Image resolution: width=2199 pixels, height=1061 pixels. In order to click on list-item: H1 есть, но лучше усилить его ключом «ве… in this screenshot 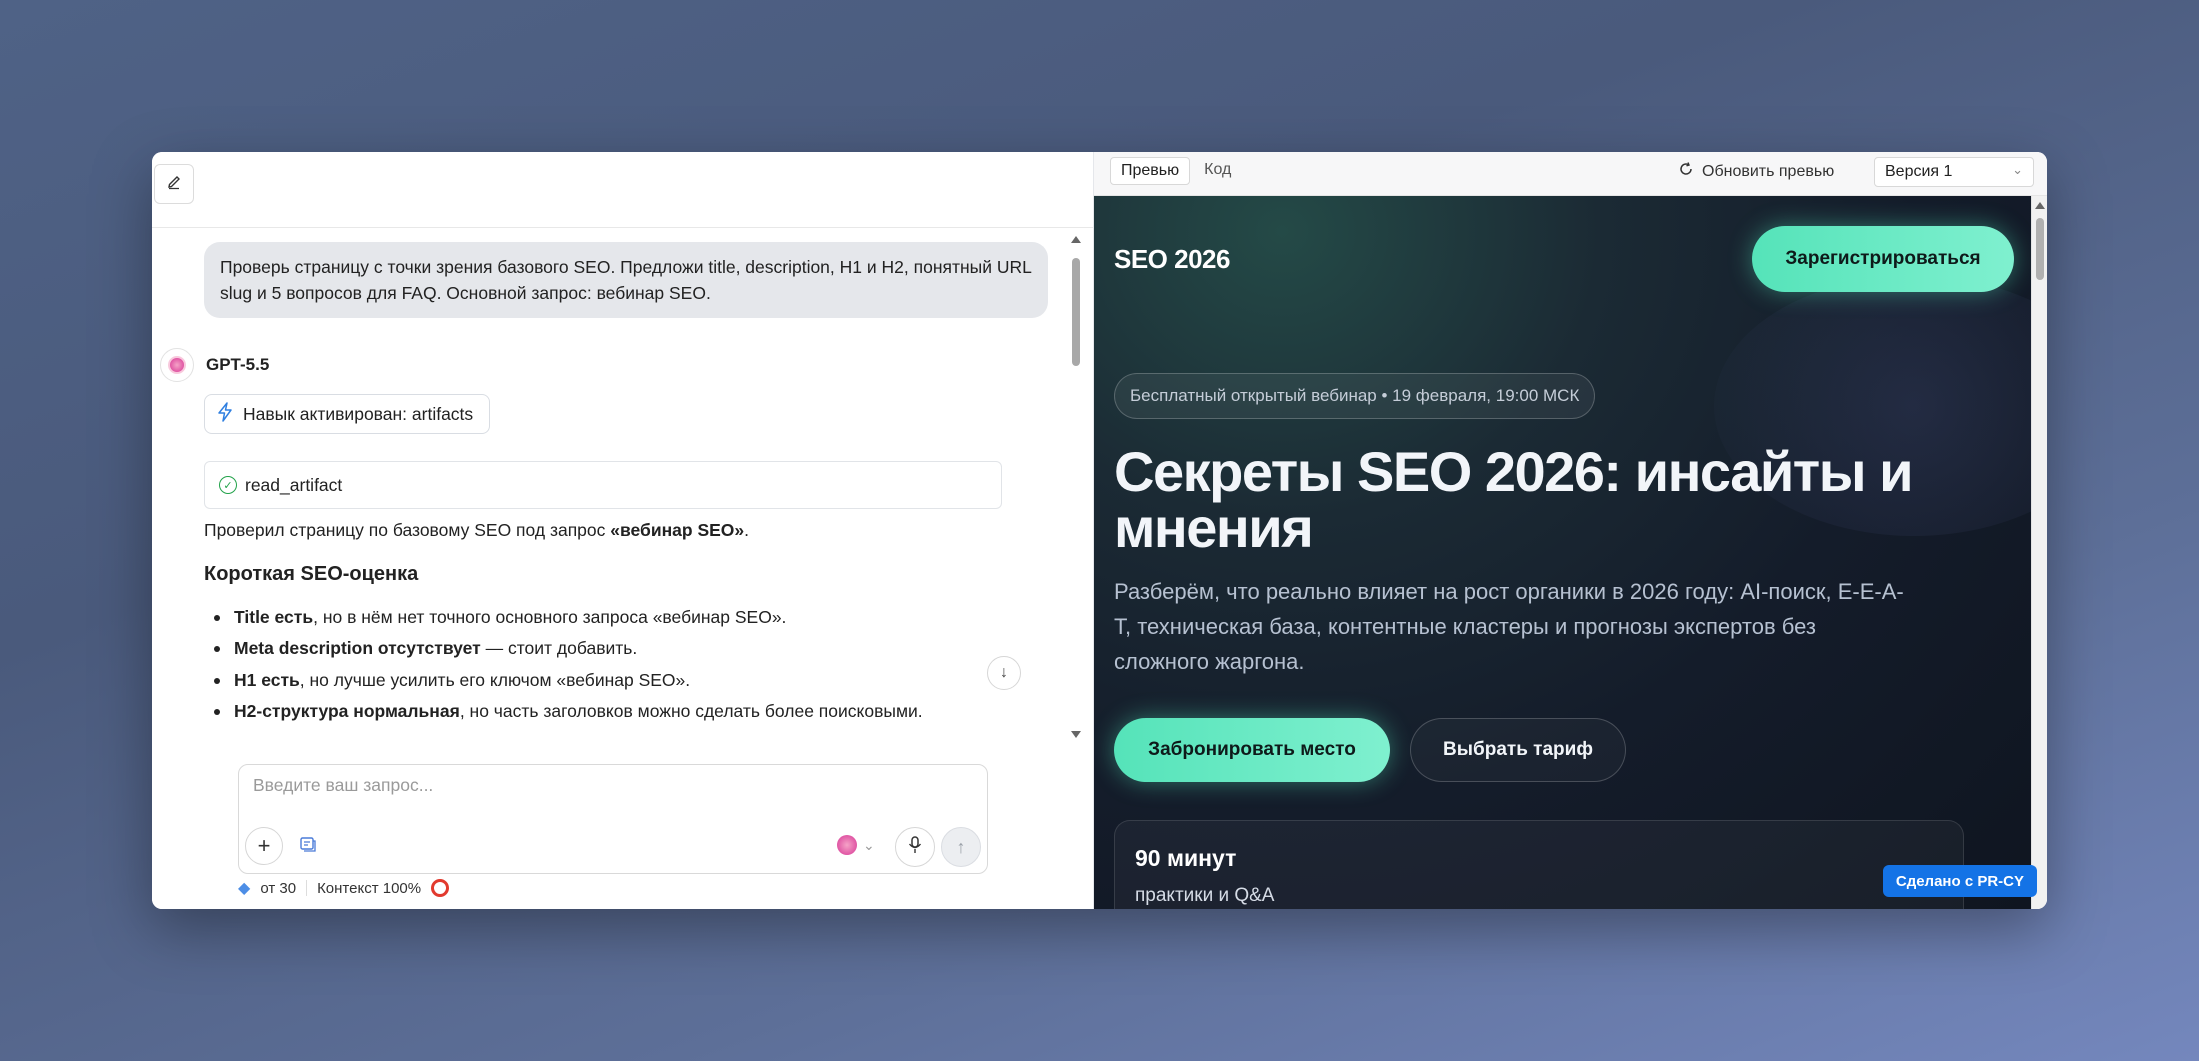, I will do `click(614, 680)`.